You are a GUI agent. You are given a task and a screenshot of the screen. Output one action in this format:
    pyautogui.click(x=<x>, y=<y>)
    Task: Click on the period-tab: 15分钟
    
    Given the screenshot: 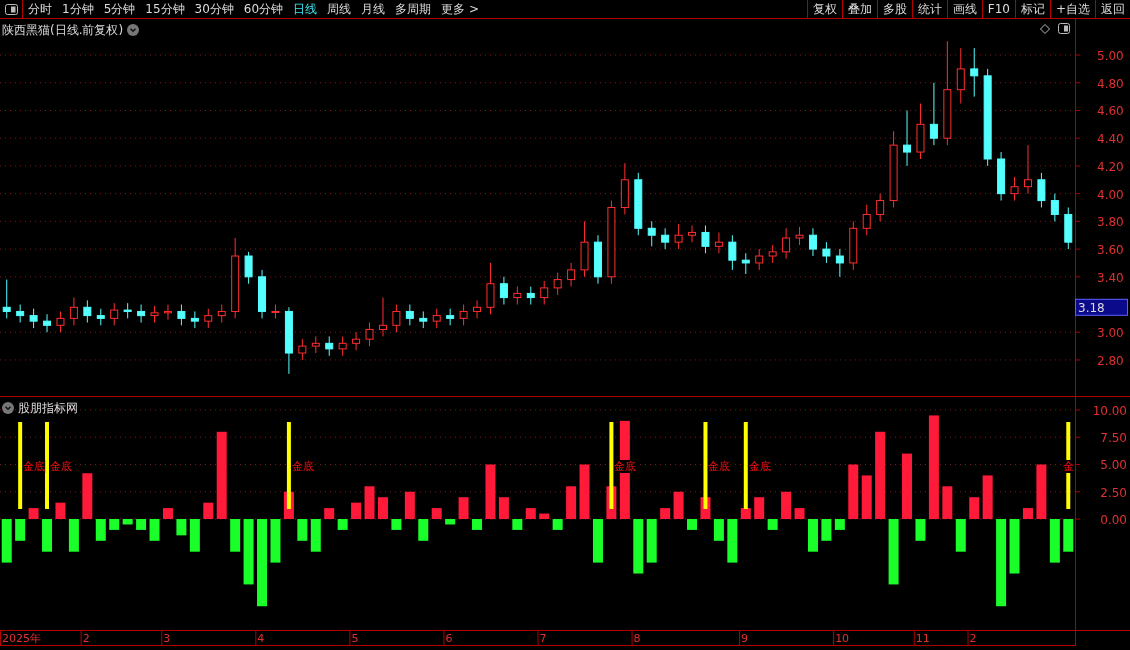 What is the action you would take?
    pyautogui.click(x=165, y=9)
    